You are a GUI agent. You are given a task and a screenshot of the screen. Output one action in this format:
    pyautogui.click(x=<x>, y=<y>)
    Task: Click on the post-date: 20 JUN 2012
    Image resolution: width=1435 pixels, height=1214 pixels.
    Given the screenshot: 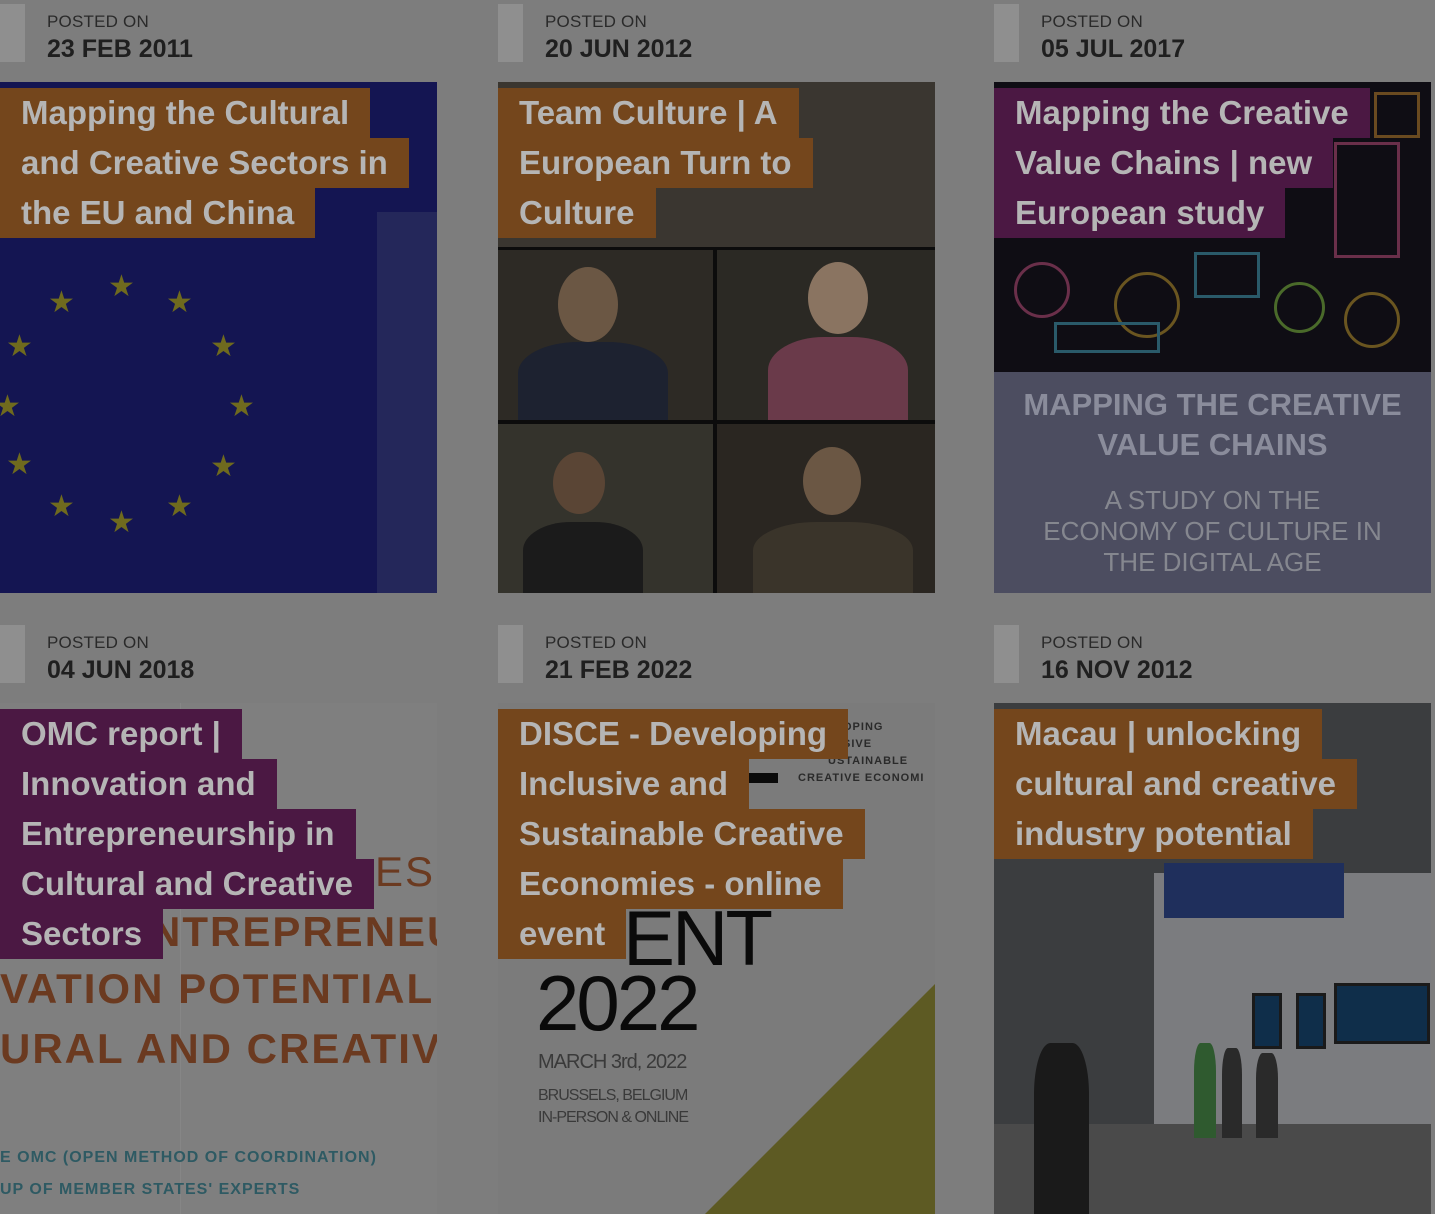 What is the action you would take?
    pyautogui.click(x=619, y=49)
    